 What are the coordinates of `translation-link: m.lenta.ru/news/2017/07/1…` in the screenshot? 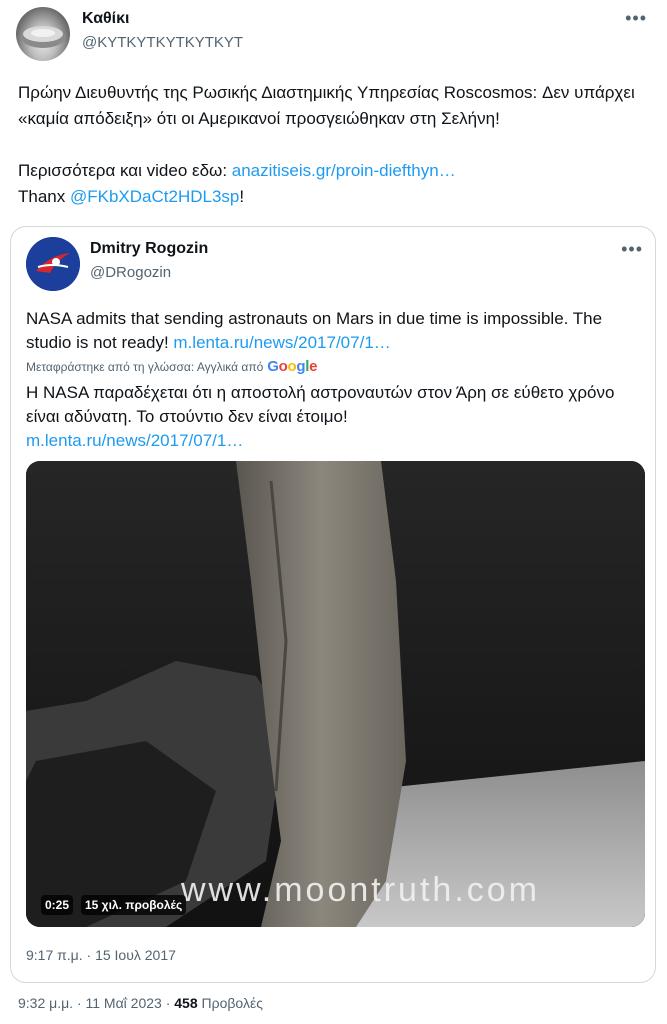 It's located at (134, 440).